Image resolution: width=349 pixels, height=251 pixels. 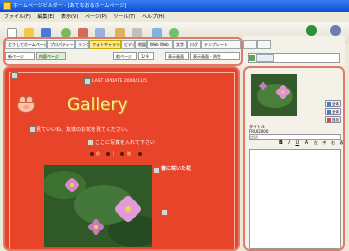 I want to click on menu-help: ヘルプ(H), so click(x=153, y=17).